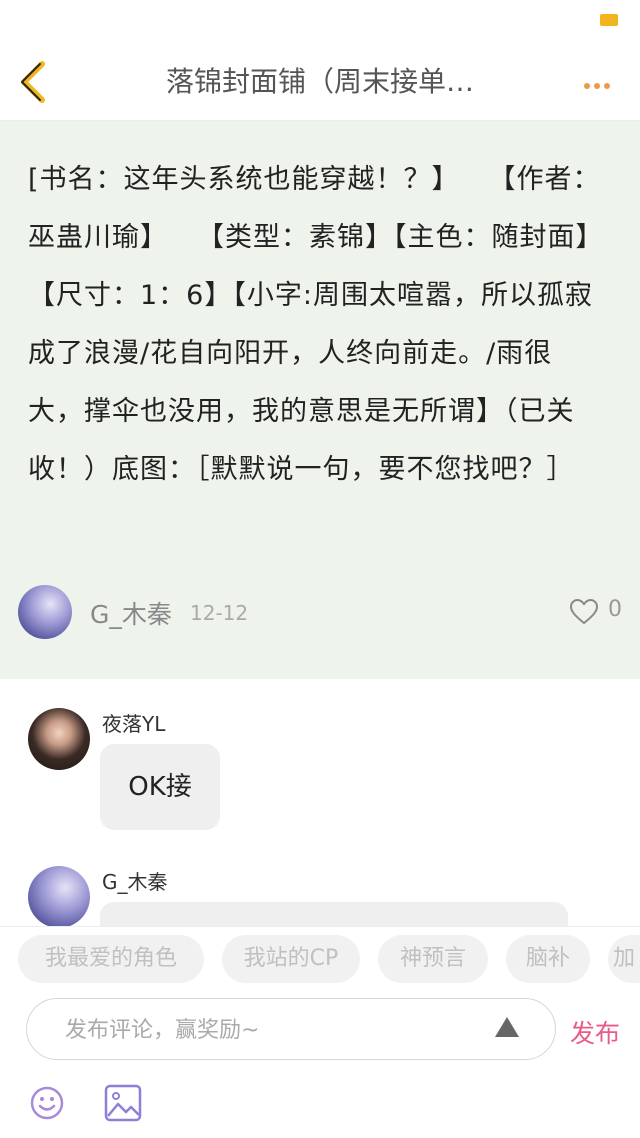 Image resolution: width=640 pixels, height=1138 pixels. Describe the element at coordinates (320, 22) in the screenshot. I see `status-bar` at that location.